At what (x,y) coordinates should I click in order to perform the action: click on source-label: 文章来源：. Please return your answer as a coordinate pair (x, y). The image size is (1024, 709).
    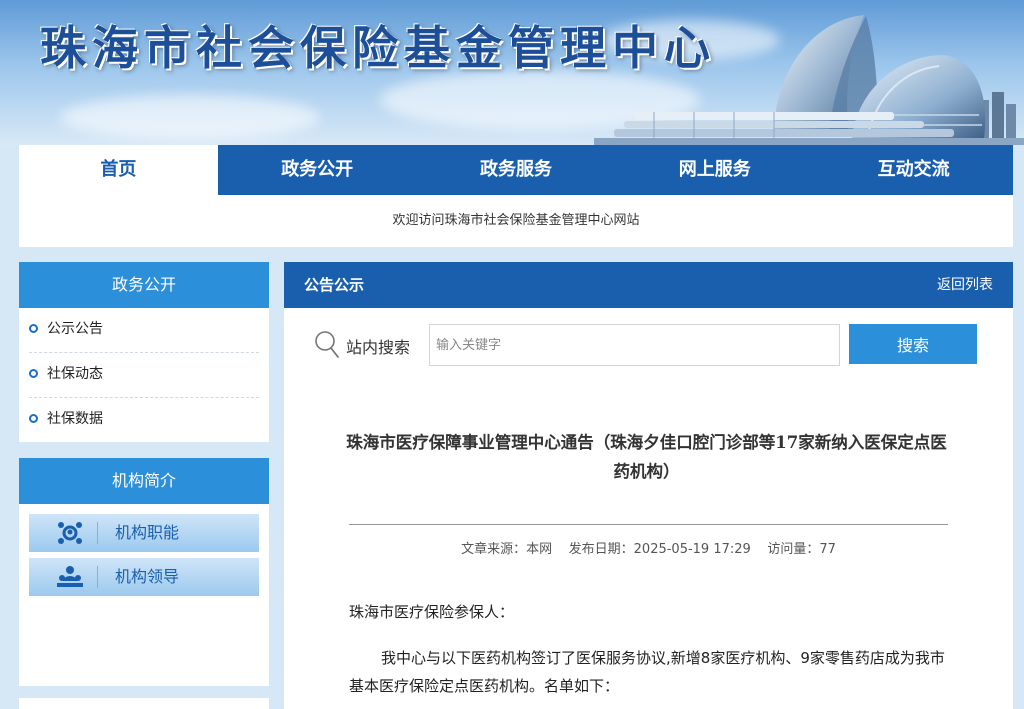
    Looking at the image, I should click on (494, 549).